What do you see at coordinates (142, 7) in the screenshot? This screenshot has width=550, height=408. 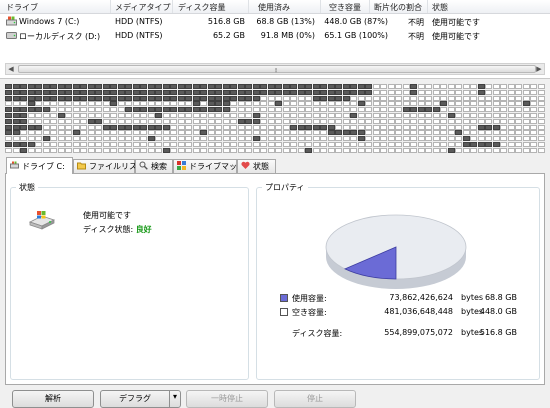 I see `col-media-type: メディアタイプ` at bounding box center [142, 7].